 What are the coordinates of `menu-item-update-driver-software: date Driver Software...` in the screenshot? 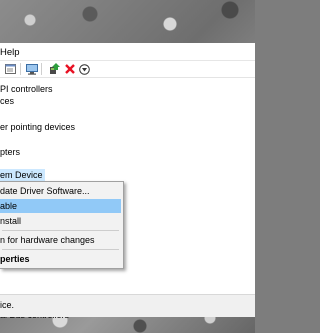 It's located at (60, 191).